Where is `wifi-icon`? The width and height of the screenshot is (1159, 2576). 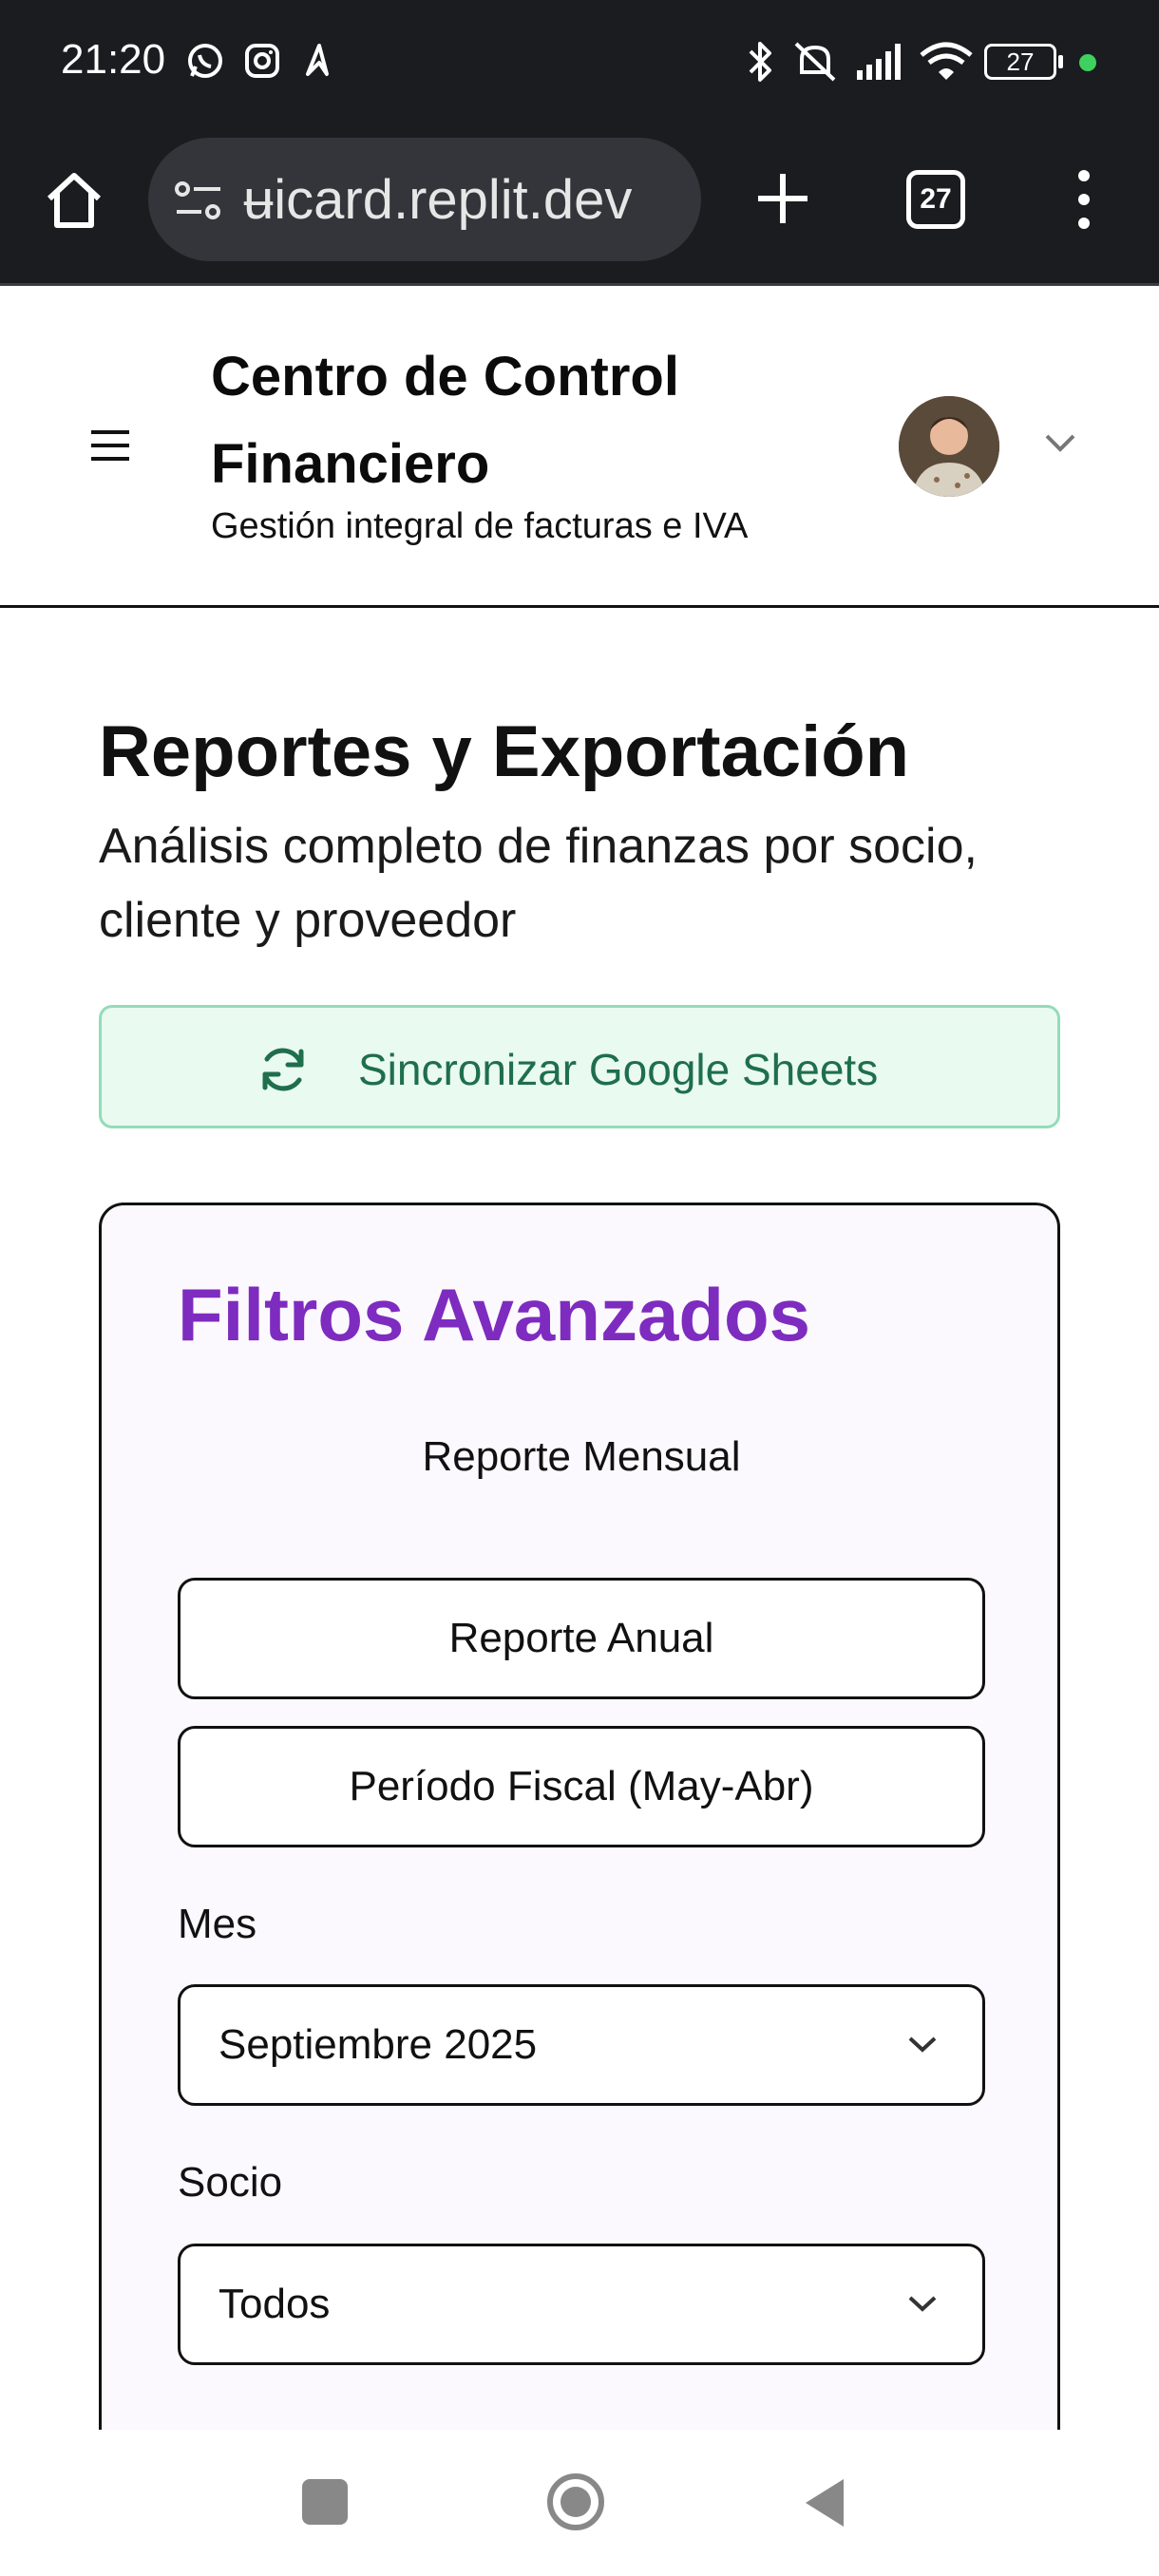
wifi-icon is located at coordinates (946, 61).